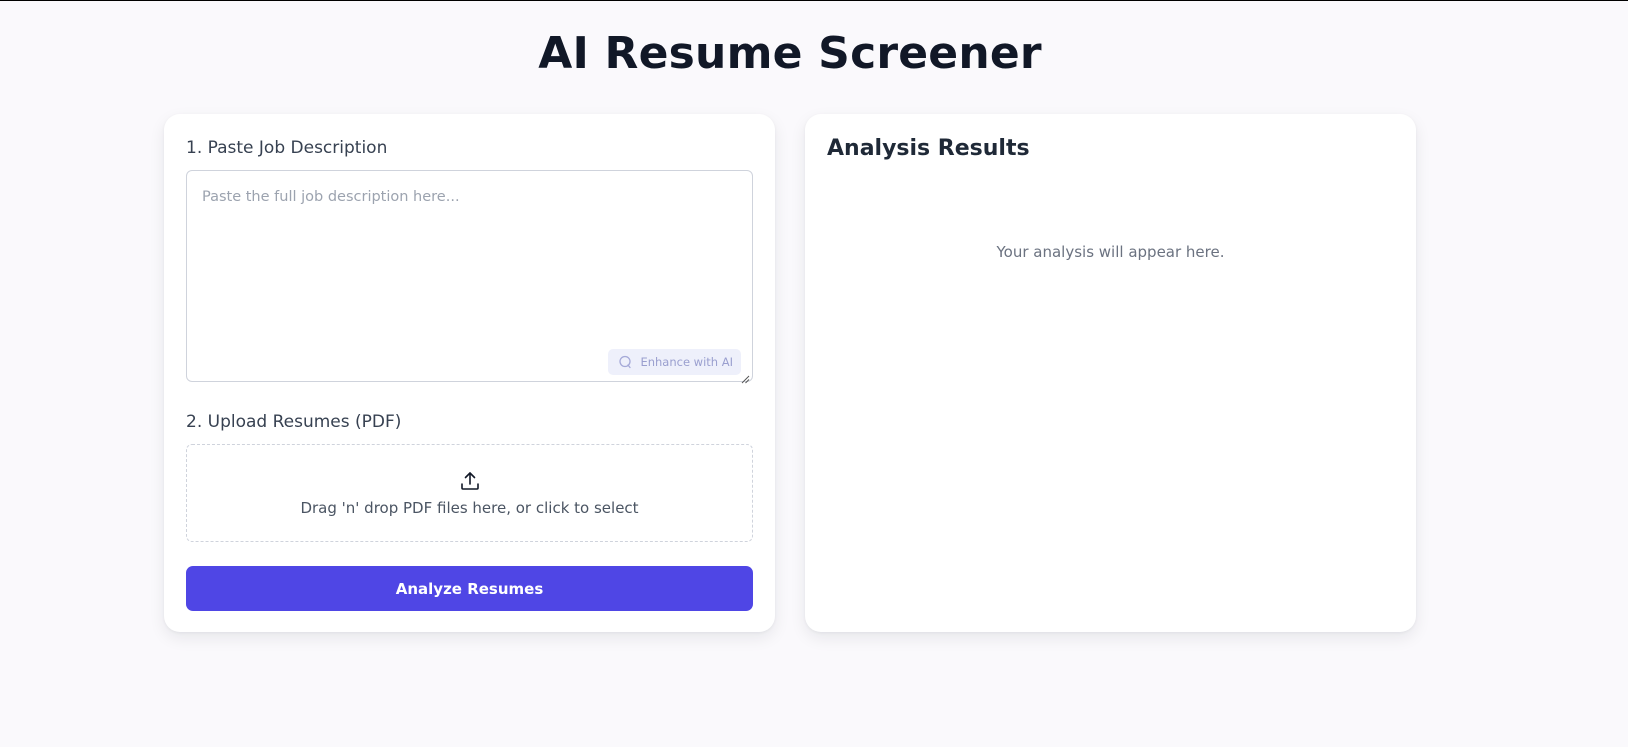  I want to click on enhance-with-ai-button: Enhance with AI, so click(674, 362).